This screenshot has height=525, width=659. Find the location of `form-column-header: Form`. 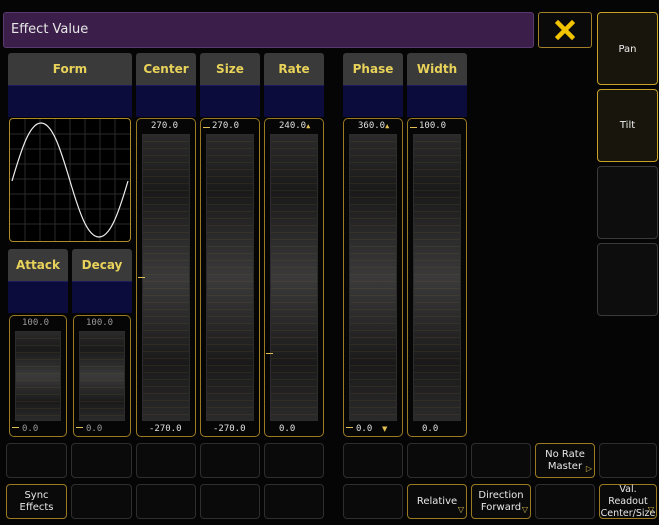

form-column-header: Form is located at coordinates (70, 85).